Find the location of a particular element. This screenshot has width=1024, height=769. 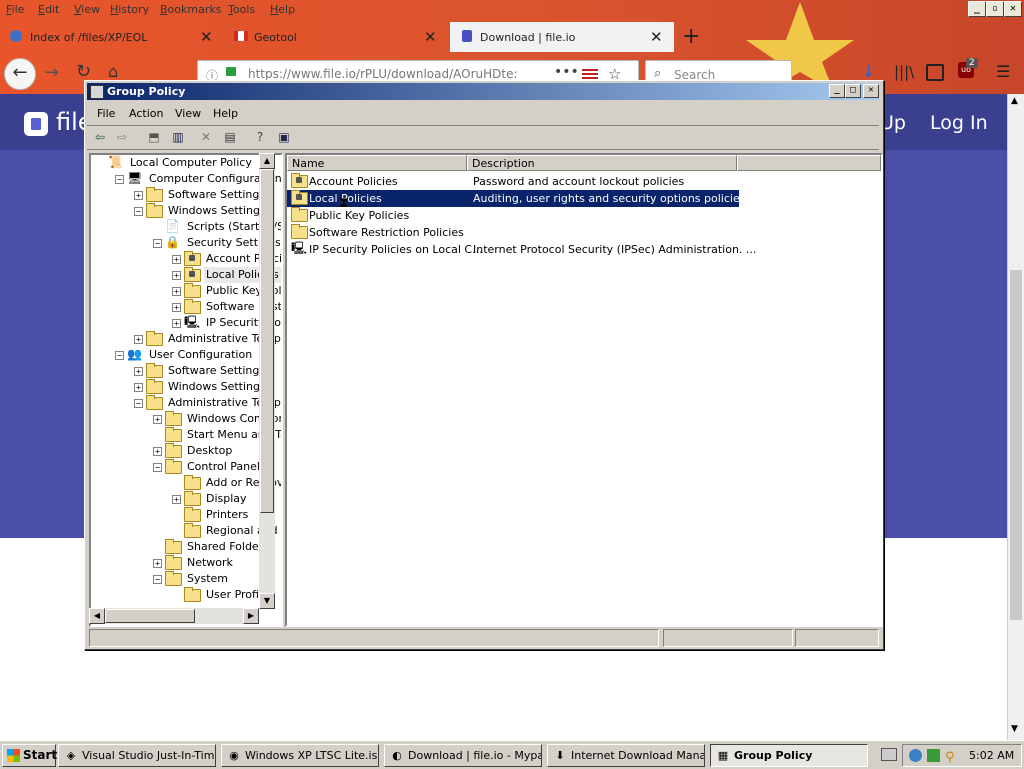

library-icon: |||\ is located at coordinates (904, 72).